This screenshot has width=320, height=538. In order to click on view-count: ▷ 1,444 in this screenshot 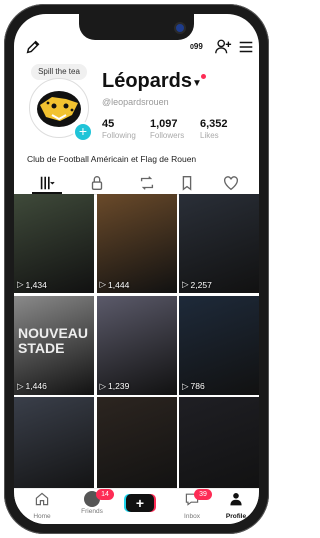, I will do `click(115, 284)`.